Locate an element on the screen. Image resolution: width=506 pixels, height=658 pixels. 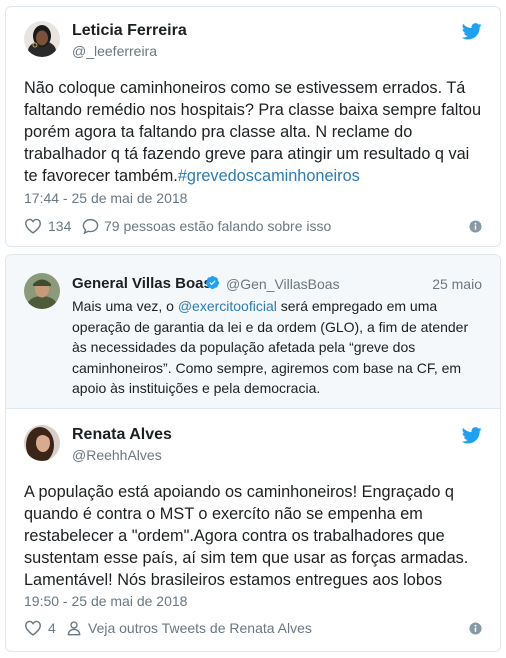
tweet-timestamp: 25 maio is located at coordinates (457, 284).